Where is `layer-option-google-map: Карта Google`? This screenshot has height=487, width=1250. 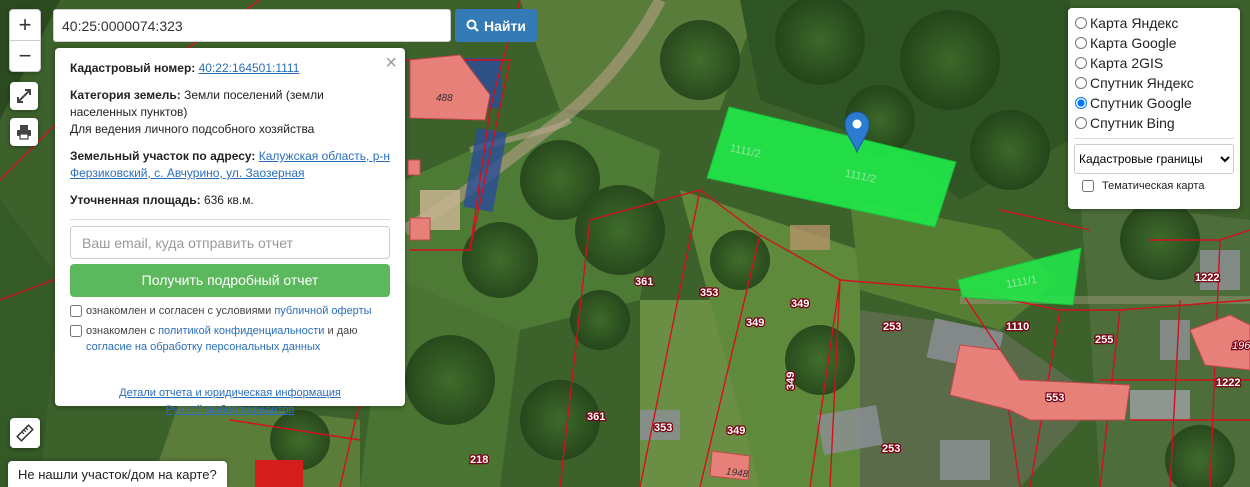 layer-option-google-map: Карта Google is located at coordinates (1154, 43).